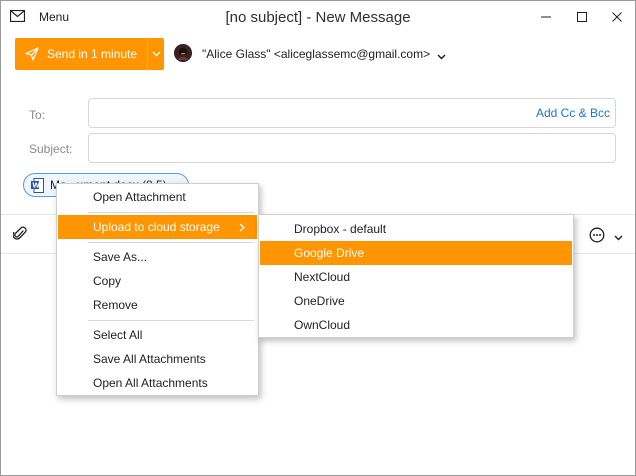  I want to click on ellipsis-circle-icon, so click(597, 236).